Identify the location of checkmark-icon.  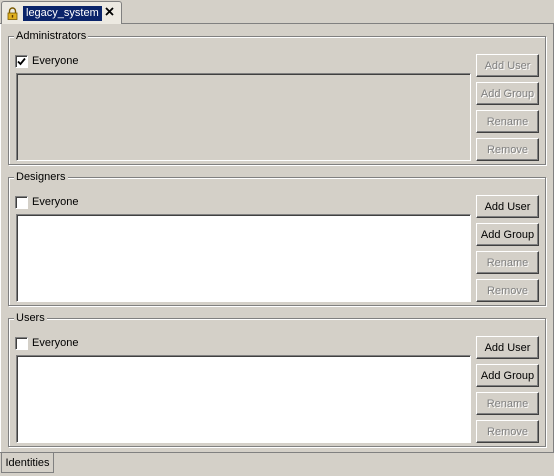
(21, 61).